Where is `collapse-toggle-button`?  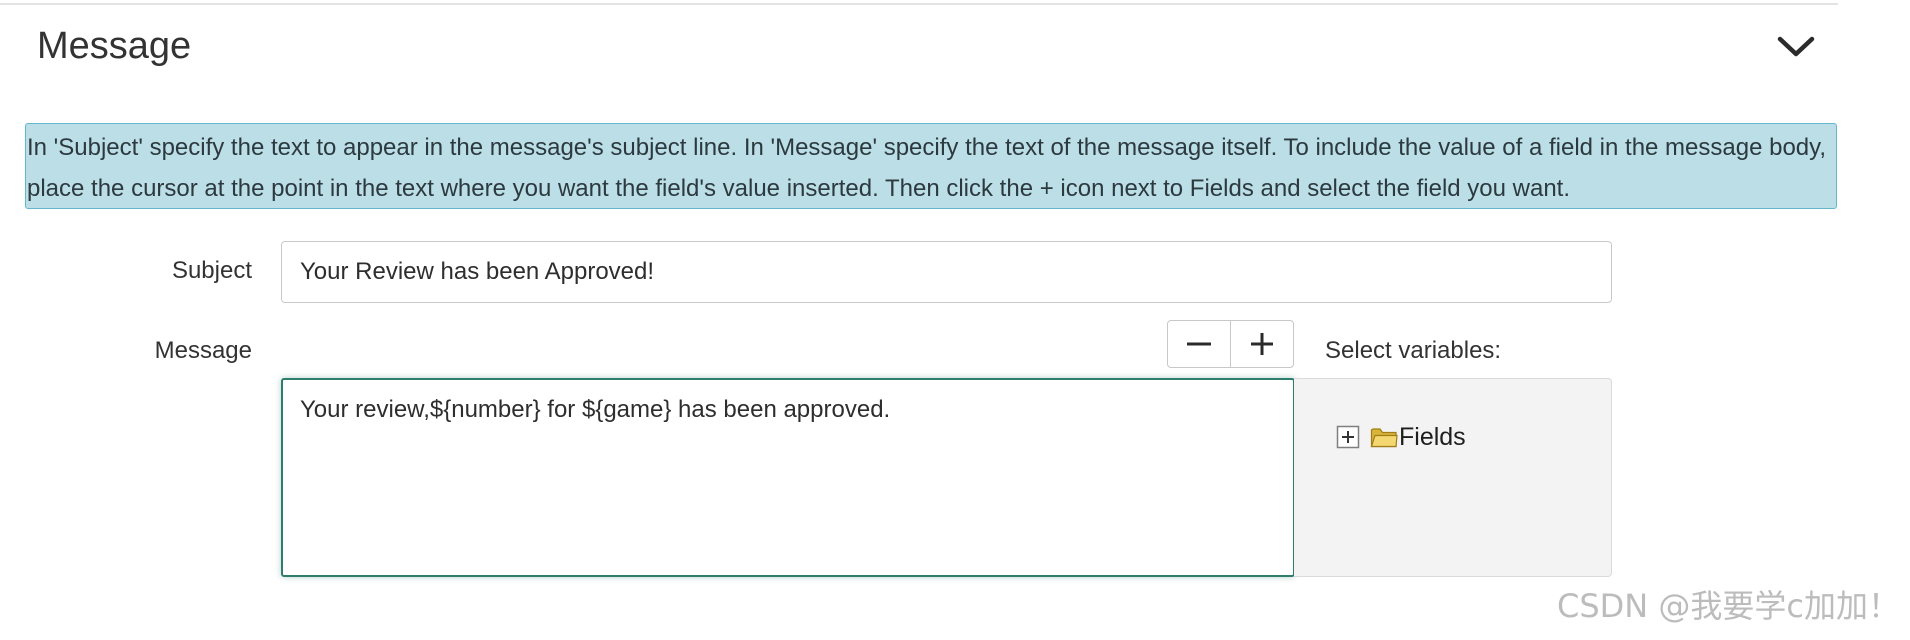
collapse-toggle-button is located at coordinates (1796, 47).